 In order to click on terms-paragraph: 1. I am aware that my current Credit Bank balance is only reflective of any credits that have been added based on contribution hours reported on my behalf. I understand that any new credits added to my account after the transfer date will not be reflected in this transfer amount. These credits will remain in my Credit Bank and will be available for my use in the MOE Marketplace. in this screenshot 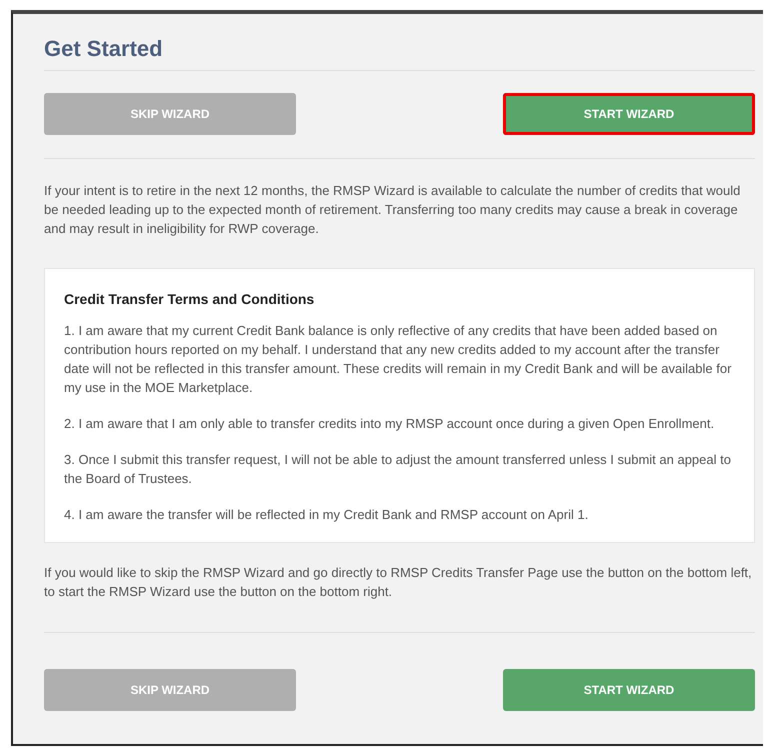, I will do `click(398, 359)`.